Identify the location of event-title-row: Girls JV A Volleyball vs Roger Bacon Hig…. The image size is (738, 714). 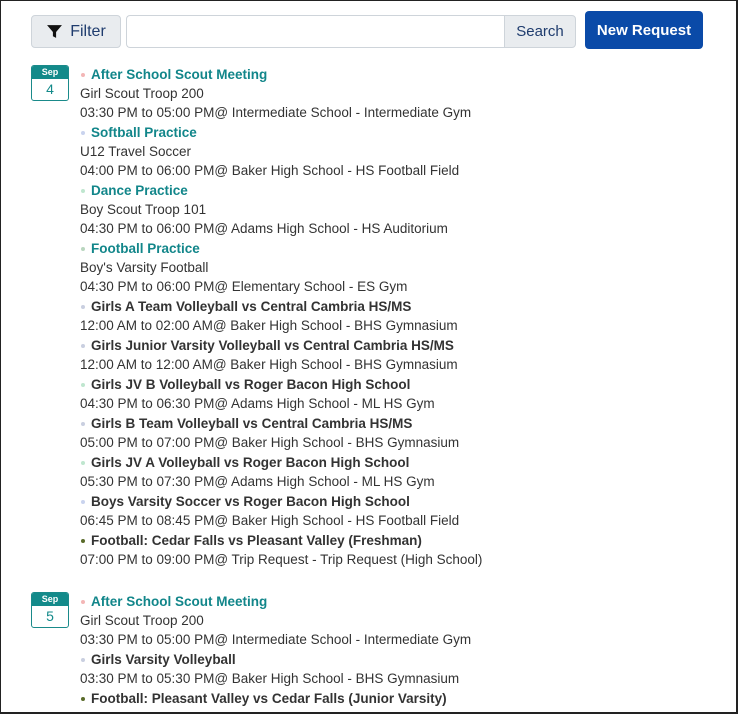
(390, 462).